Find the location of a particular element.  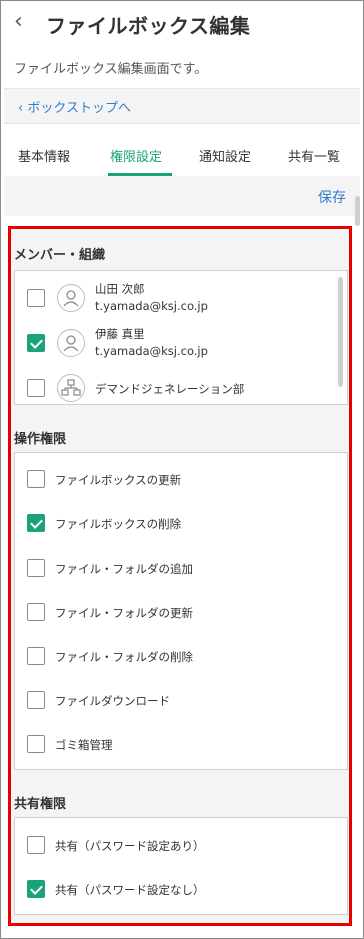

sharing-section-title: 共有権限 is located at coordinates (40, 804).